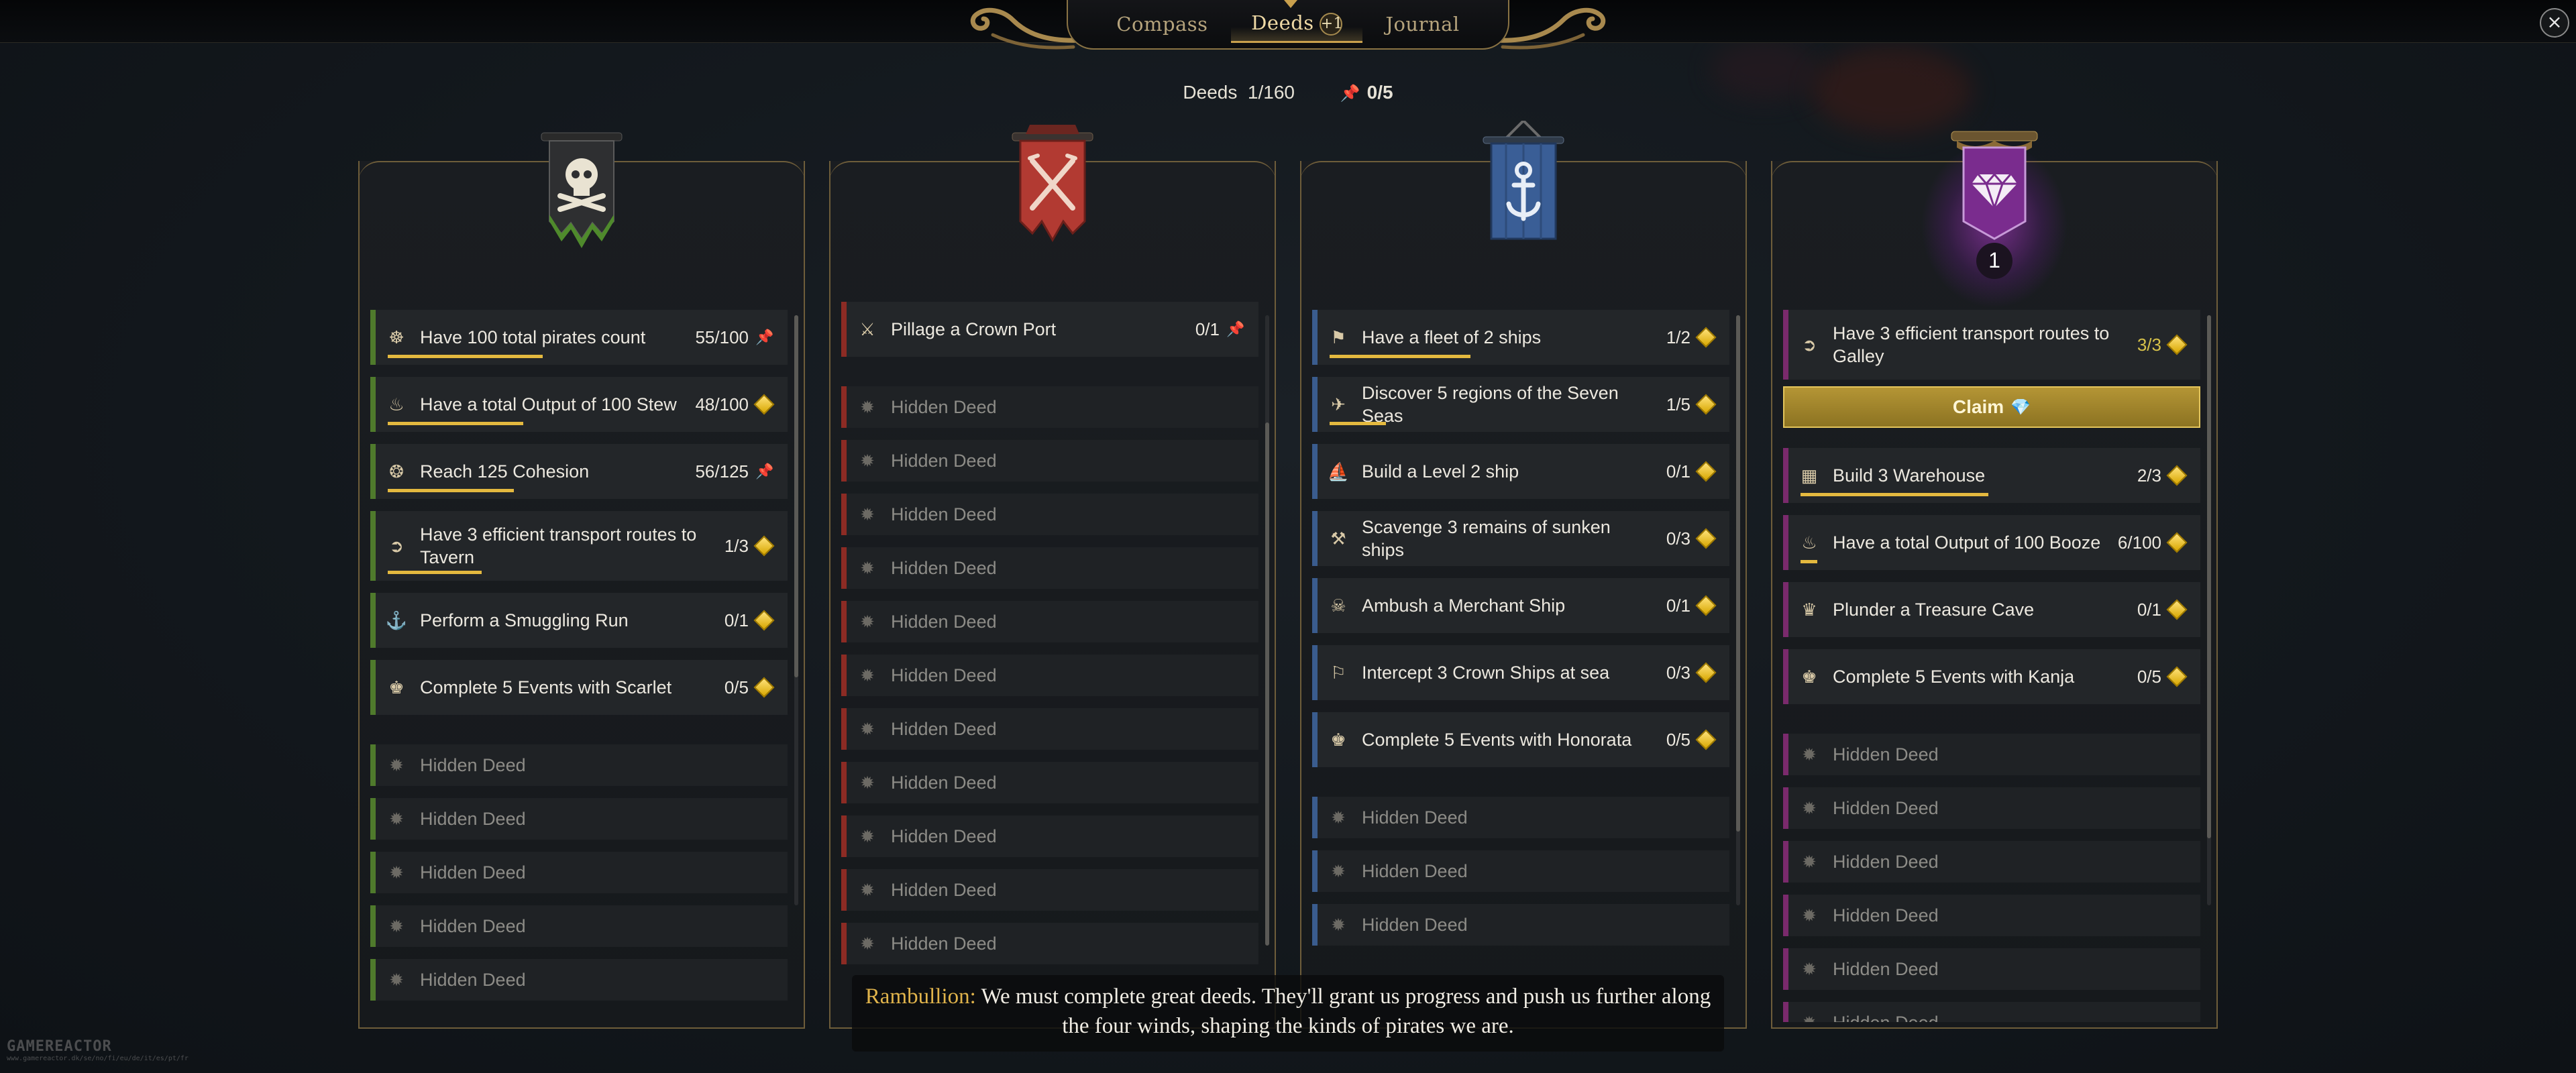 This screenshot has width=2576, height=1073. What do you see at coordinates (1967, 542) in the screenshot?
I see `deed-title: Have a total Output of 100 Booze` at bounding box center [1967, 542].